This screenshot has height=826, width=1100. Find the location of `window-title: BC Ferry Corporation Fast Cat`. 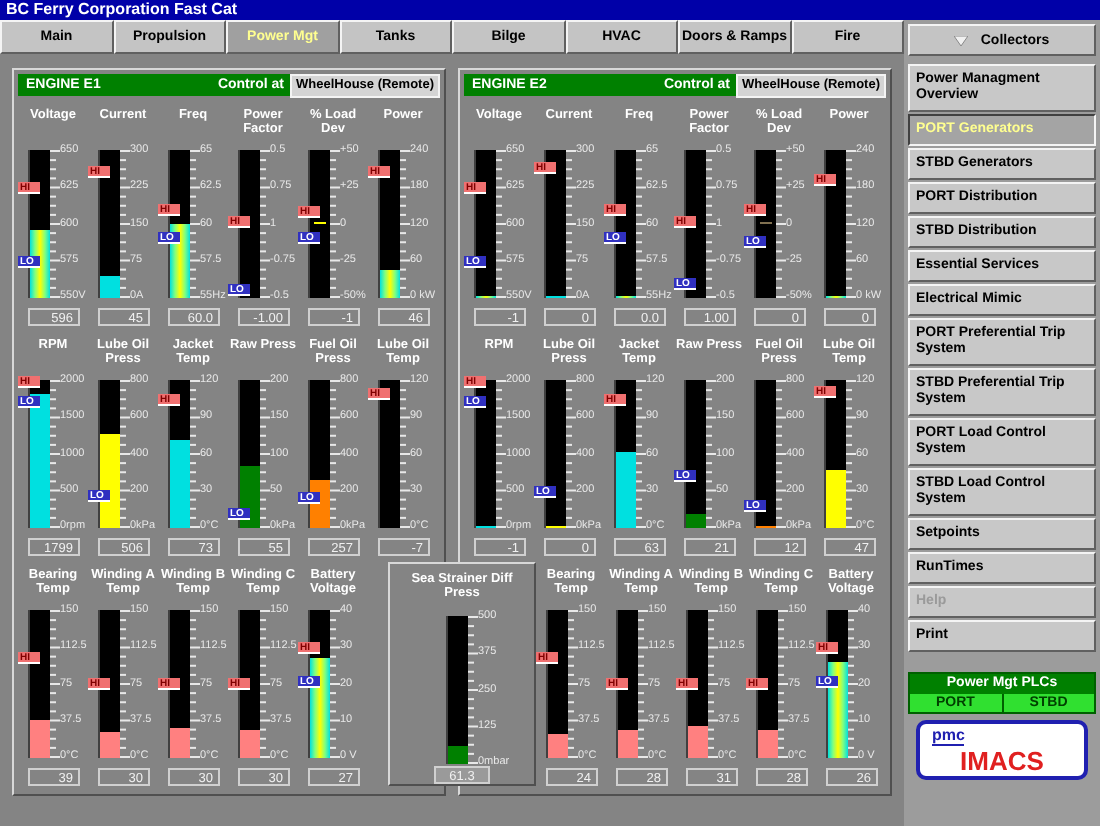

window-title: BC Ferry Corporation Fast Cat is located at coordinates (550, 10).